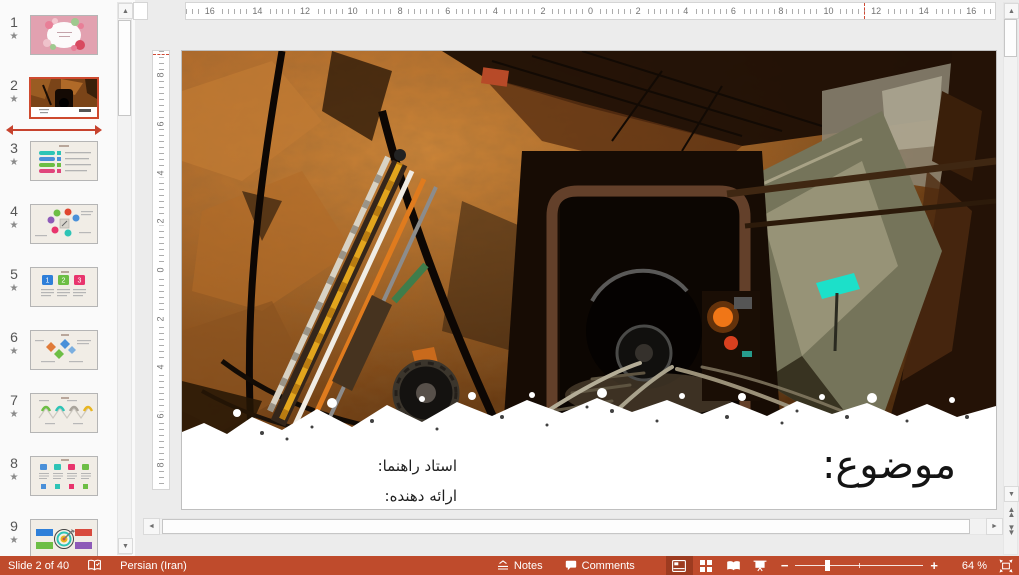  Describe the element at coordinates (889, 465) in the screenshot. I see `slide-title-textbox: موضوع:` at that location.